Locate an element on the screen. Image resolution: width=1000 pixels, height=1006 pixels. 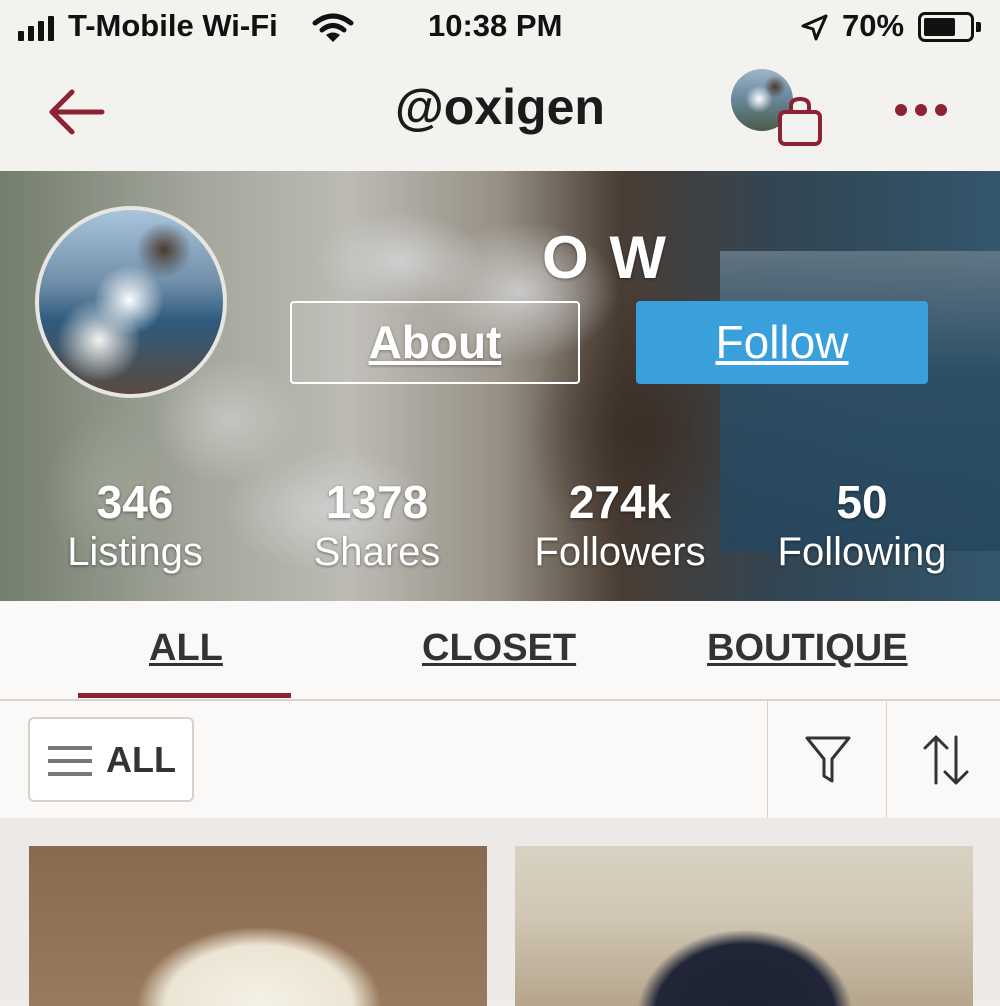
tab-all: ALL is located at coordinates (186, 648).